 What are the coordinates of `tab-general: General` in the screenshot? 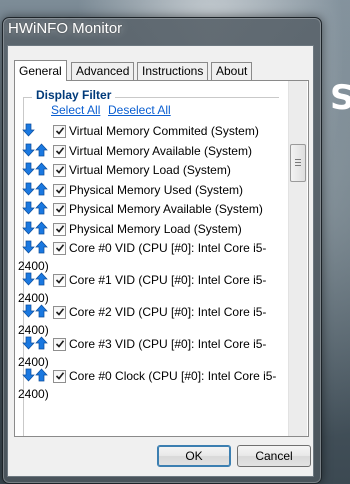 It's located at (40, 70).